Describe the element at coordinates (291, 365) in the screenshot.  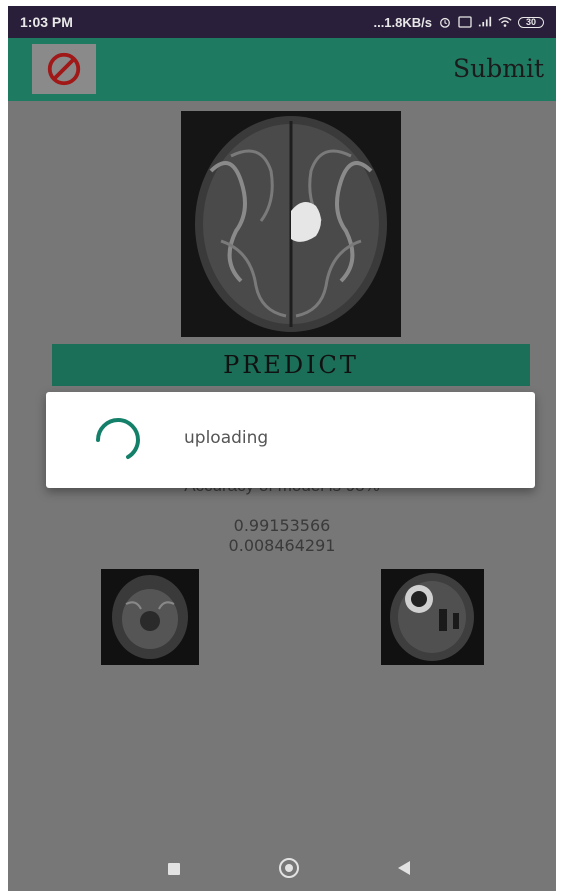
I see `predict-button: PREDICT` at that location.